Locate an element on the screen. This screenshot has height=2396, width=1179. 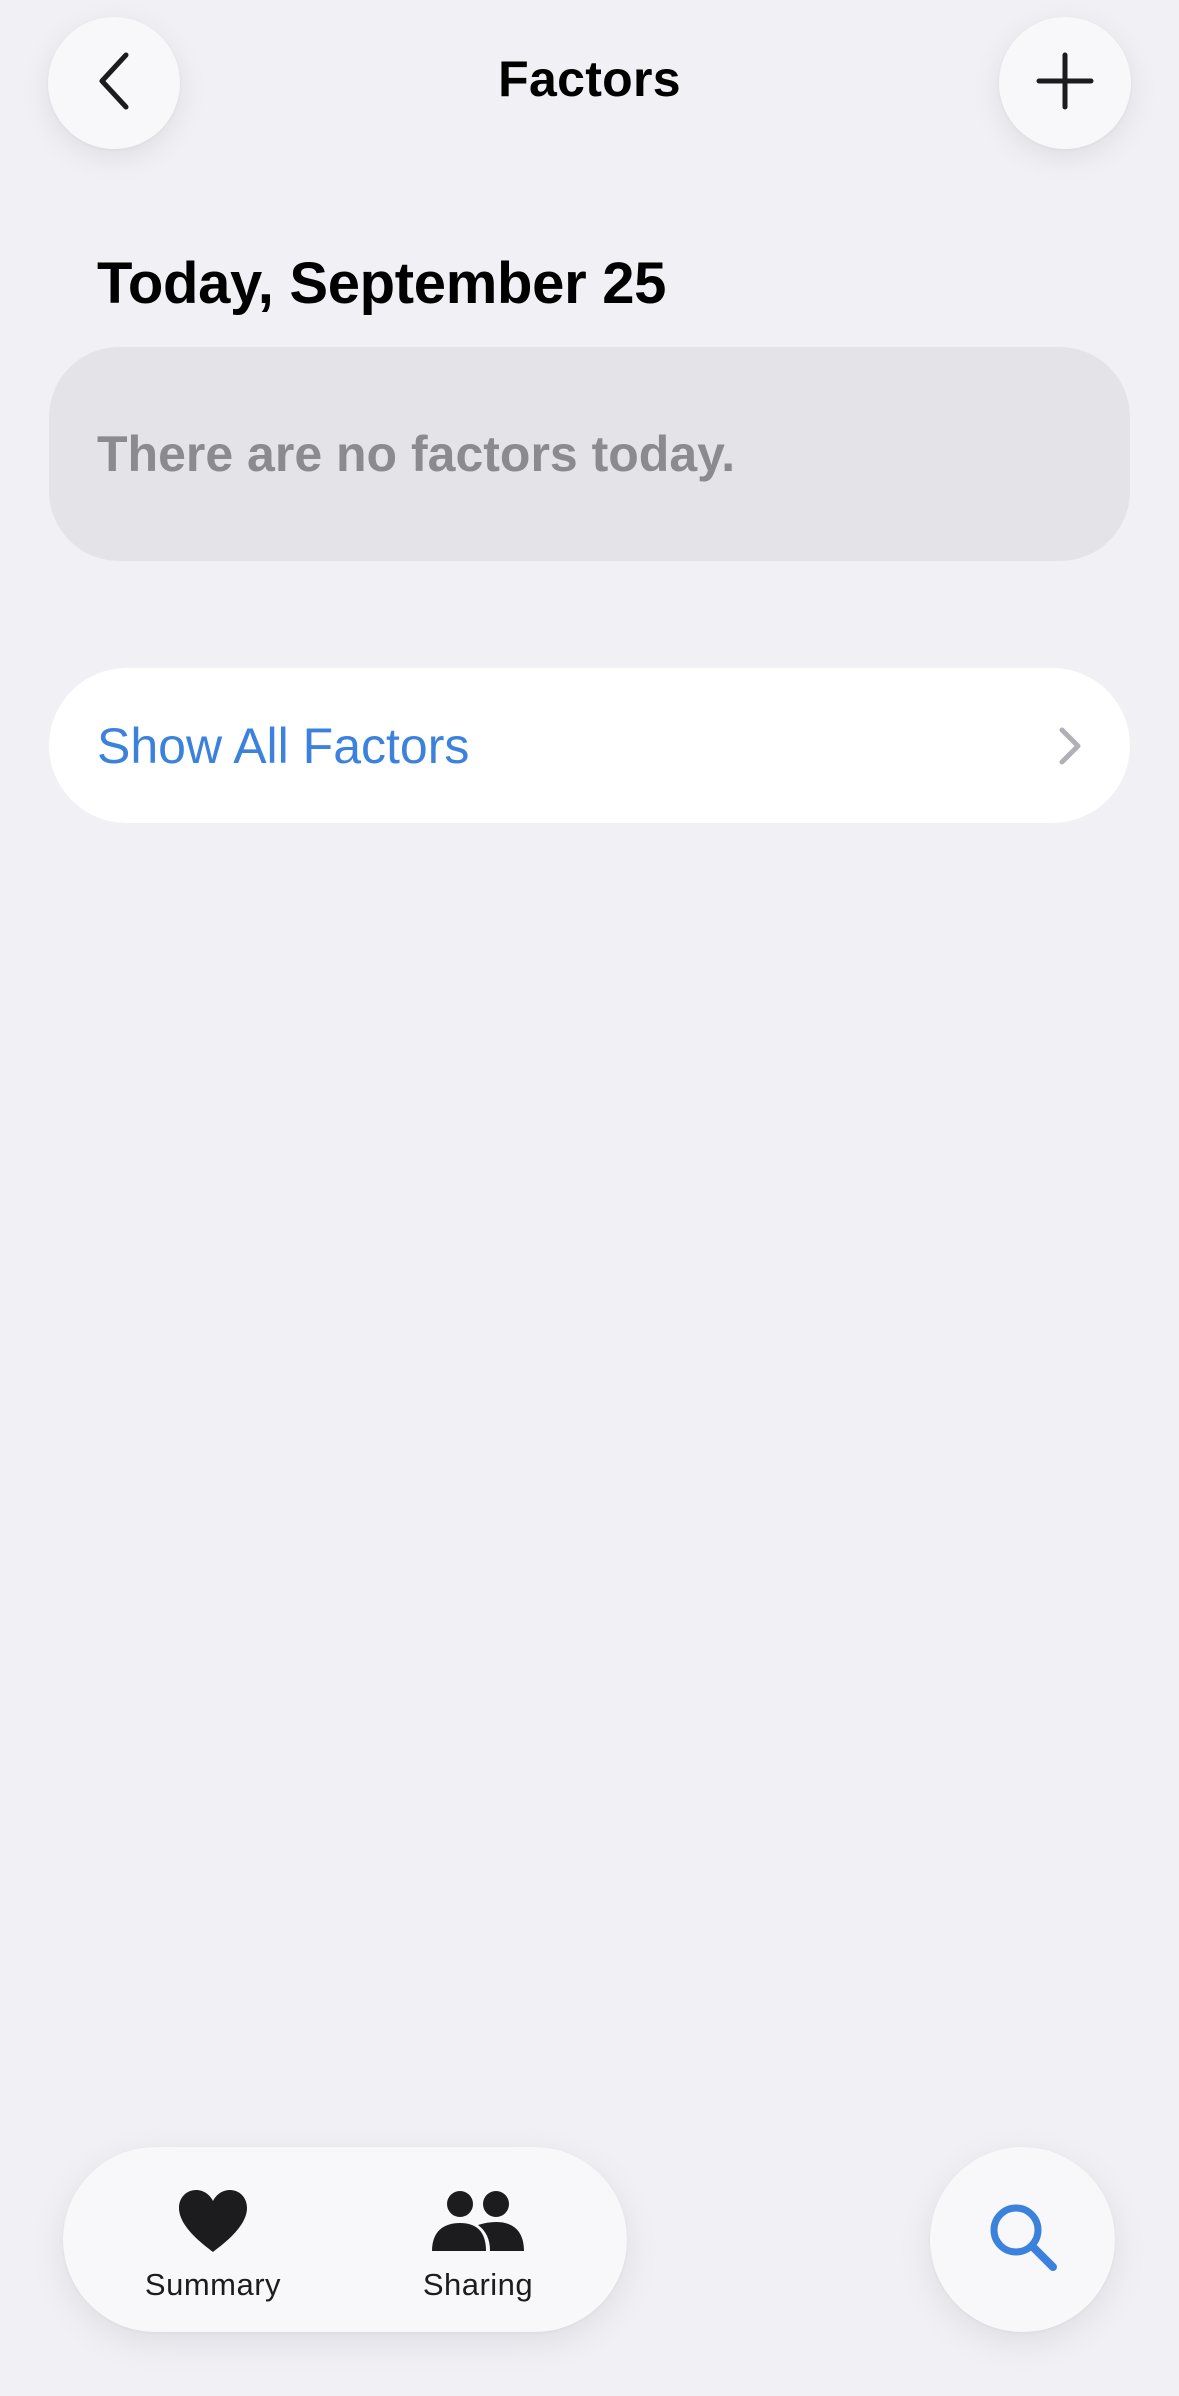
chevron-right-icon is located at coordinates (1070, 746).